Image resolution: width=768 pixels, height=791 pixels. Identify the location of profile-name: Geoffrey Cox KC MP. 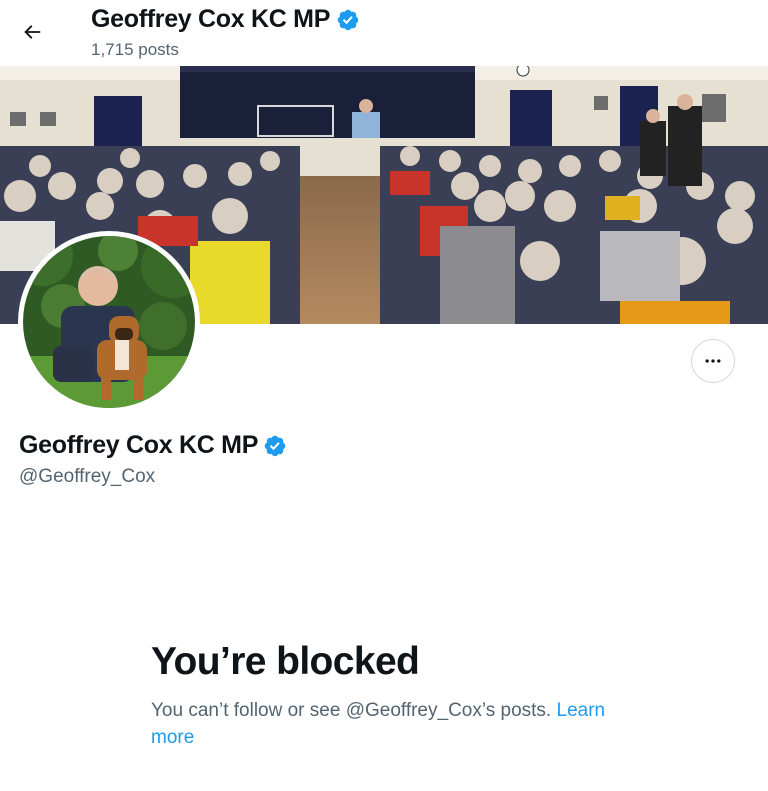
(153, 445).